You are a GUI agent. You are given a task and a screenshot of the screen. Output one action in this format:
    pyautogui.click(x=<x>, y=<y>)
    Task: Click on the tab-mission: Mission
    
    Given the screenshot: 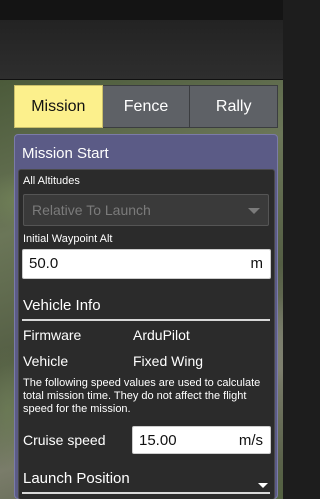 What is the action you would take?
    pyautogui.click(x=58, y=106)
    